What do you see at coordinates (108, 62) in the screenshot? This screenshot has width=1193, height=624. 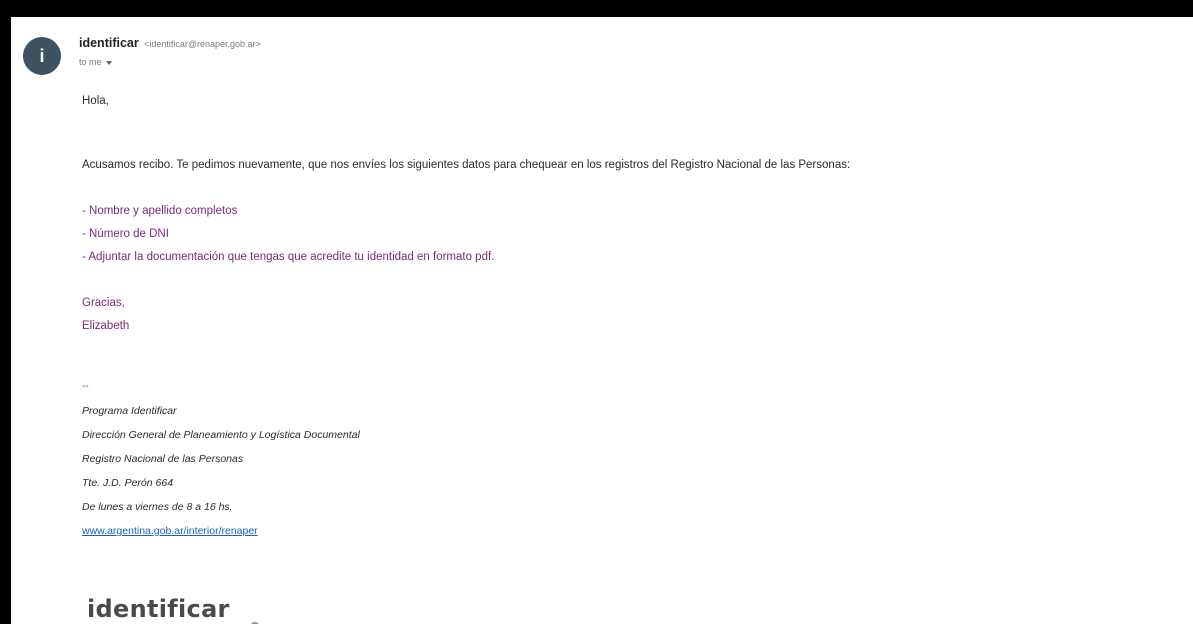 I see `chevron-down-icon` at bounding box center [108, 62].